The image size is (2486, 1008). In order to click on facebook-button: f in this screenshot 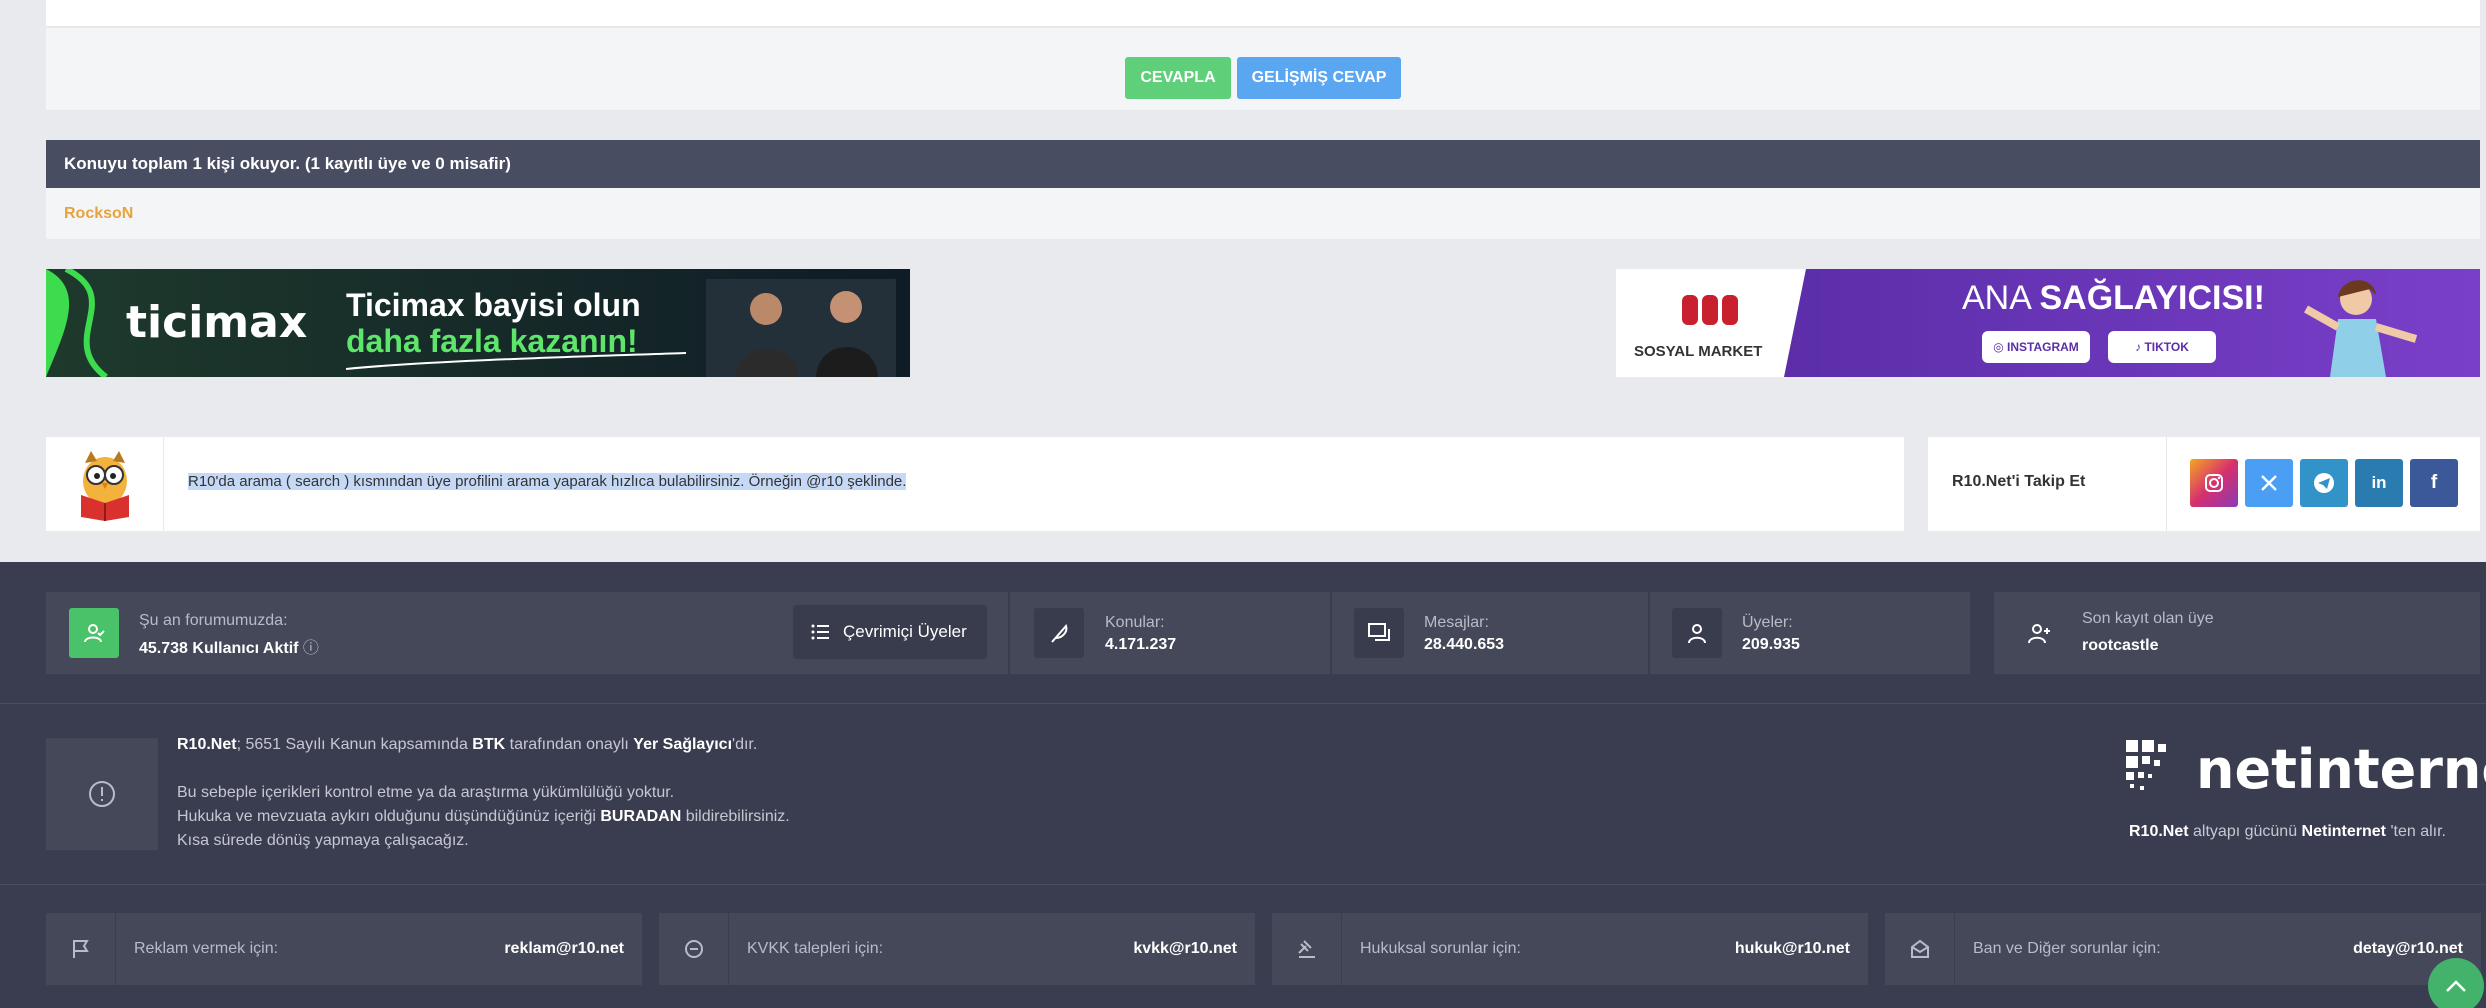, I will do `click(2434, 483)`.